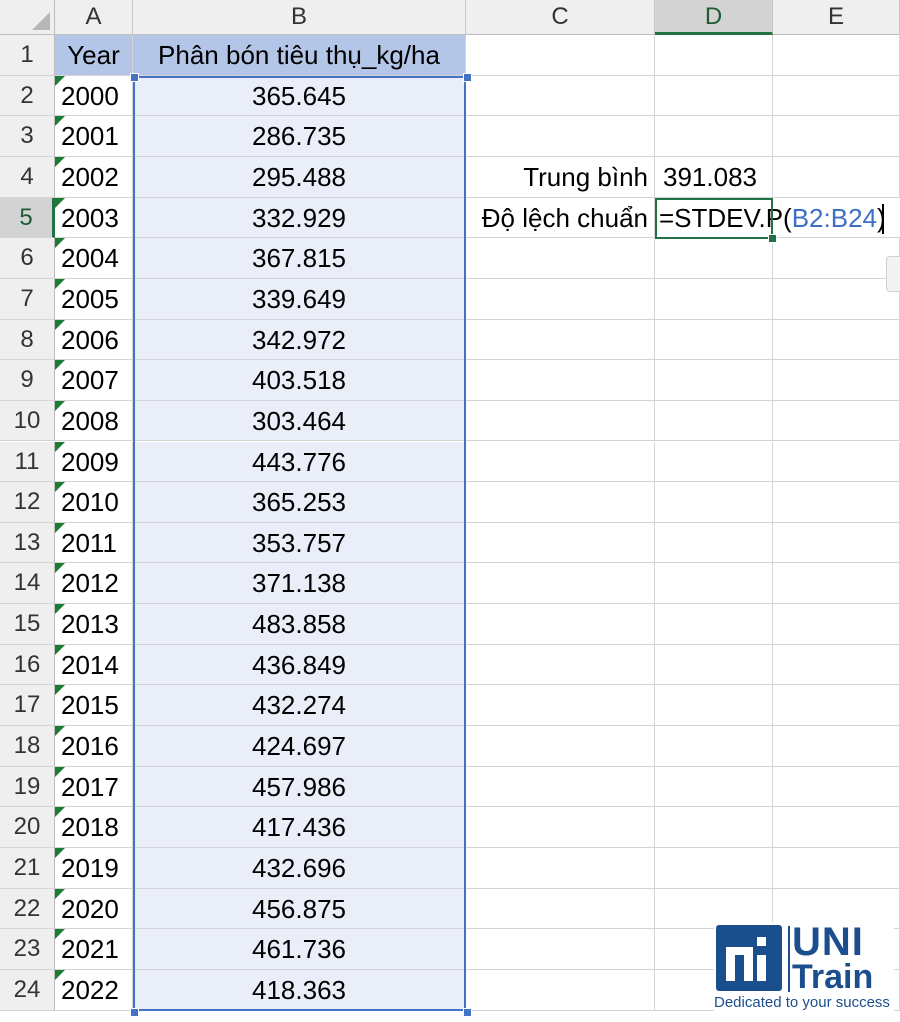  What do you see at coordinates (94, 990) in the screenshot?
I see `year-cell: 2022` at bounding box center [94, 990].